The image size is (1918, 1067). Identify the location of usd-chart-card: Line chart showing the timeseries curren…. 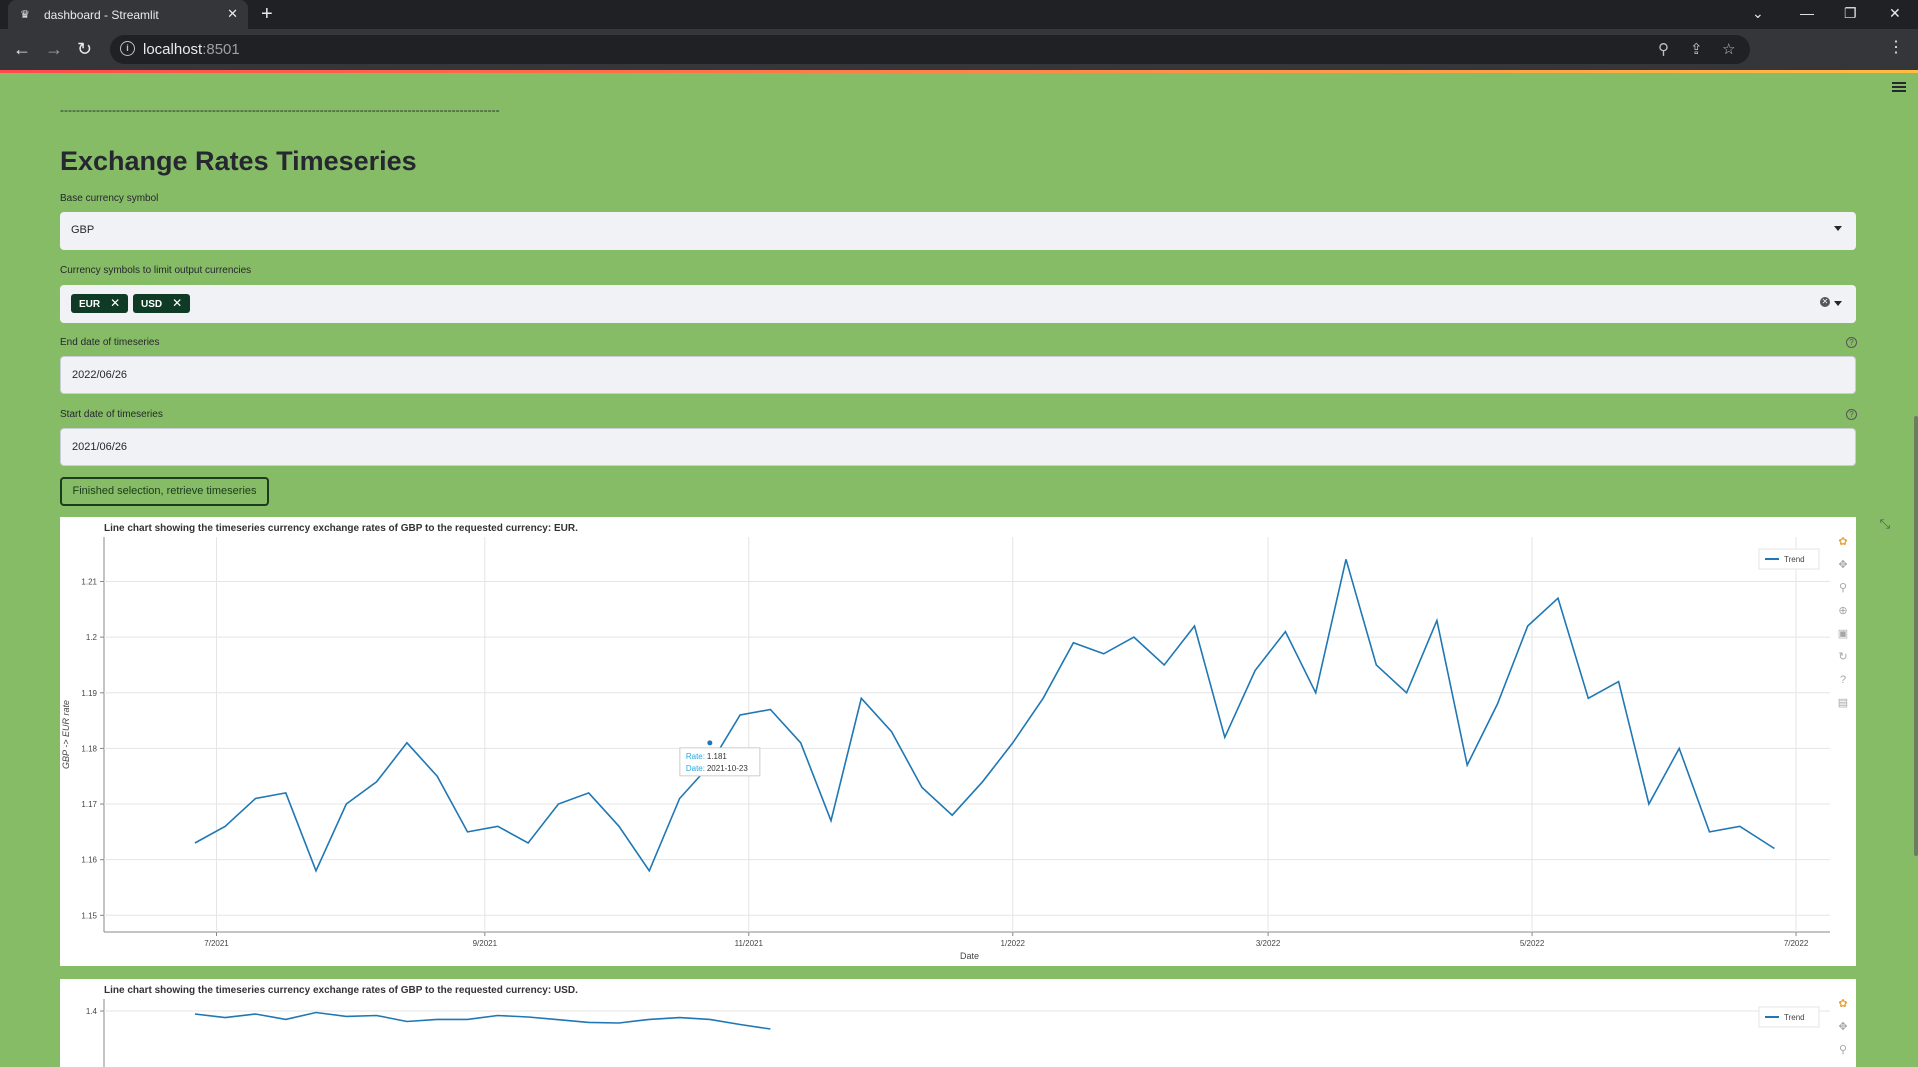
(958, 1023).